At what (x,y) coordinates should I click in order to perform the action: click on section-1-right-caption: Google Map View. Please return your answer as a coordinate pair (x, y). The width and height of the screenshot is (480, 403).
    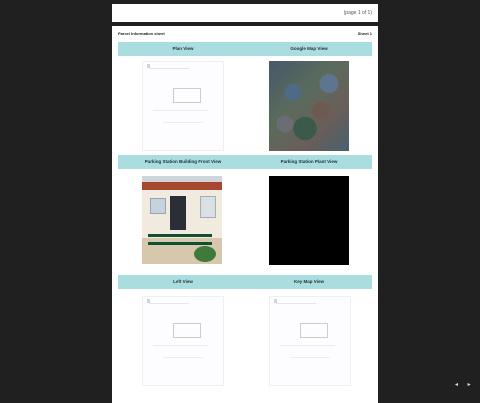
    Looking at the image, I should click on (309, 48).